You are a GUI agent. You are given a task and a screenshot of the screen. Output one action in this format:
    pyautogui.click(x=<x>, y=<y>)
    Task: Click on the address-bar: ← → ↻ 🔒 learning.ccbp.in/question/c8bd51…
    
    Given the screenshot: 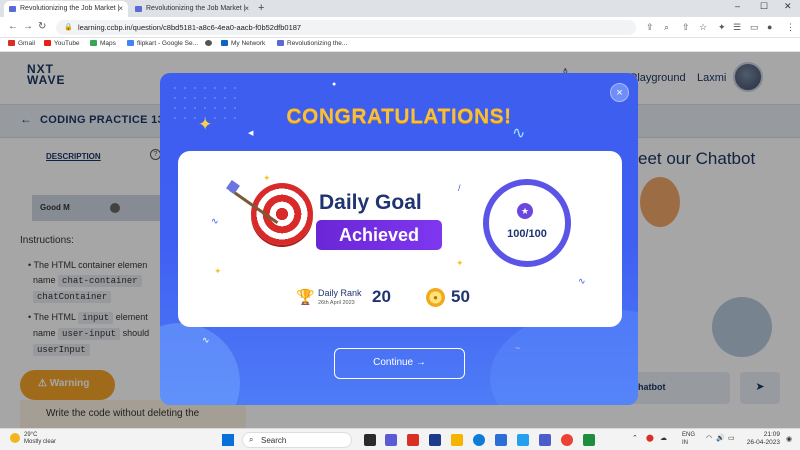 What is the action you would take?
    pyautogui.click(x=400, y=27)
    